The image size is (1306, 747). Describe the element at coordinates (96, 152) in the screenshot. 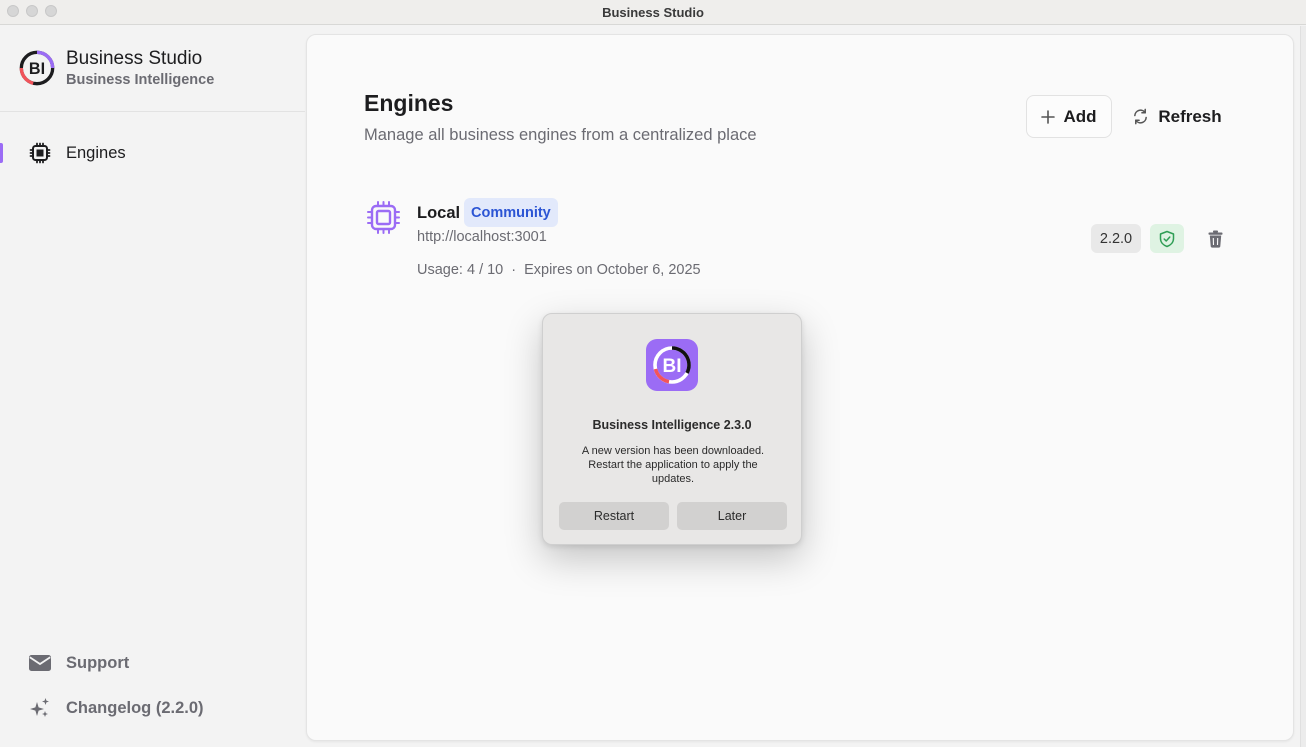

I see `sidebar-item-label: Engines` at that location.